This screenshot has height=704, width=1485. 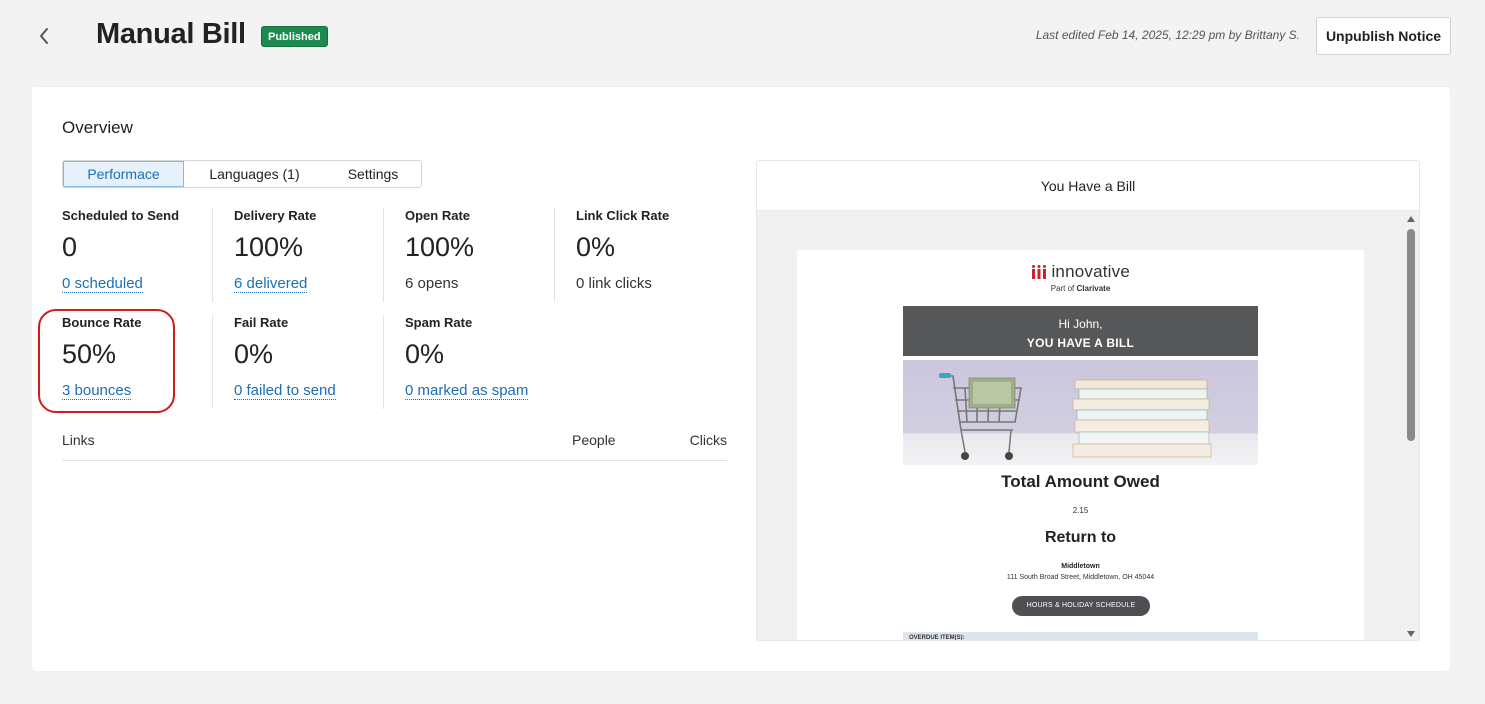 What do you see at coordinates (1081, 606) in the screenshot?
I see `hours-schedule-button: HOURS & HOLIDAY SCHEDULE` at bounding box center [1081, 606].